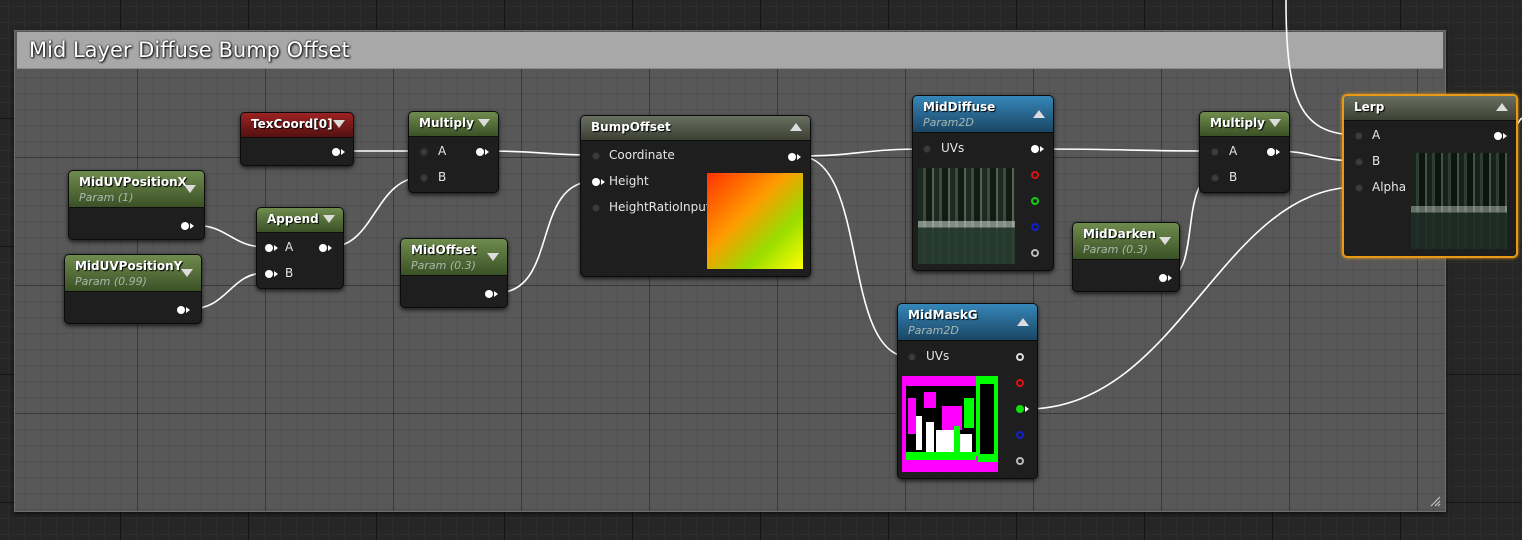 This screenshot has height=540, width=1522. I want to click on bump-offset-preview, so click(755, 221).